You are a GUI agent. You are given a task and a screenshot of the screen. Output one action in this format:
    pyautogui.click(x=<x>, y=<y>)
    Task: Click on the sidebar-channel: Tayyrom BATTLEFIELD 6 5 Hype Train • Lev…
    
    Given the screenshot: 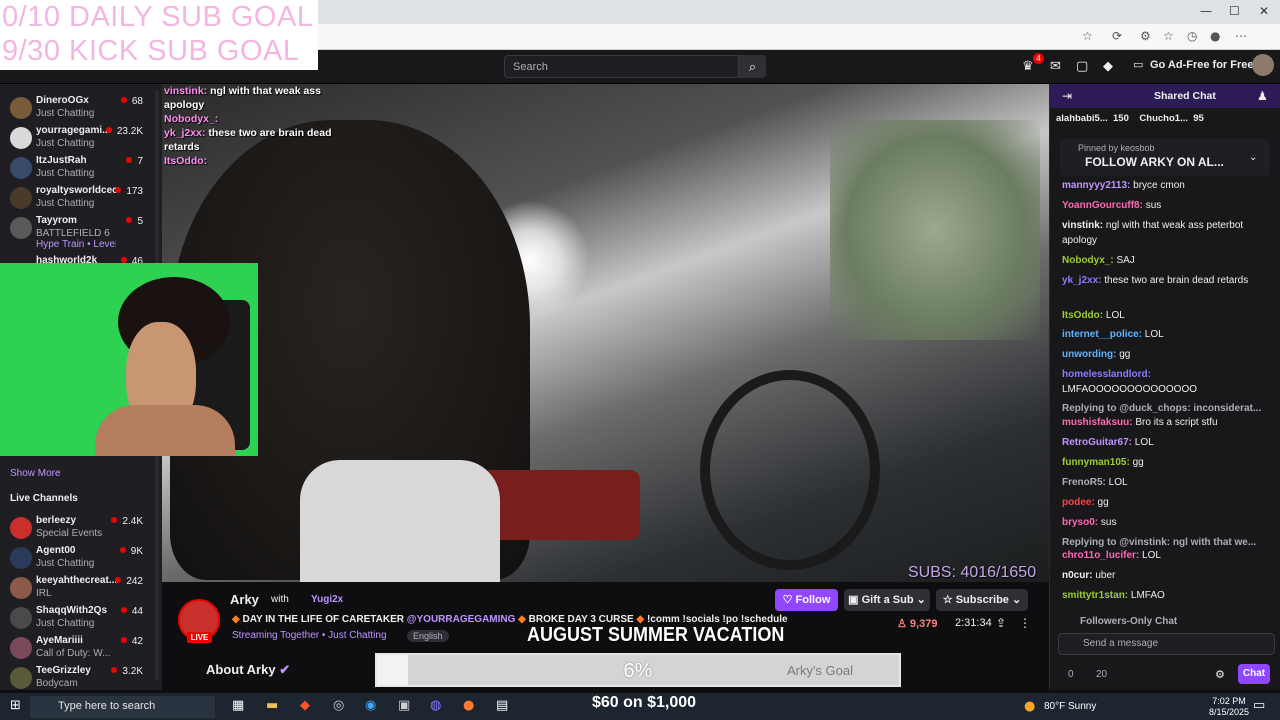 What is the action you would take?
    pyautogui.click(x=77, y=232)
    